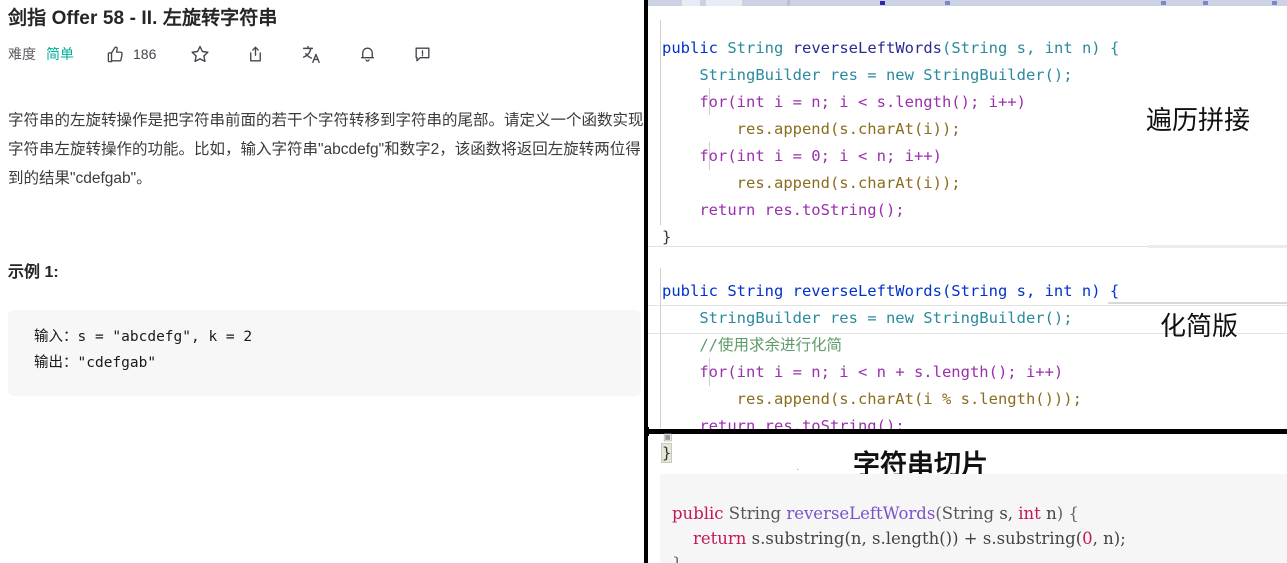 The image size is (1287, 563). I want to click on code-line: for(int i = 0; i < n; i++), so click(820, 156).